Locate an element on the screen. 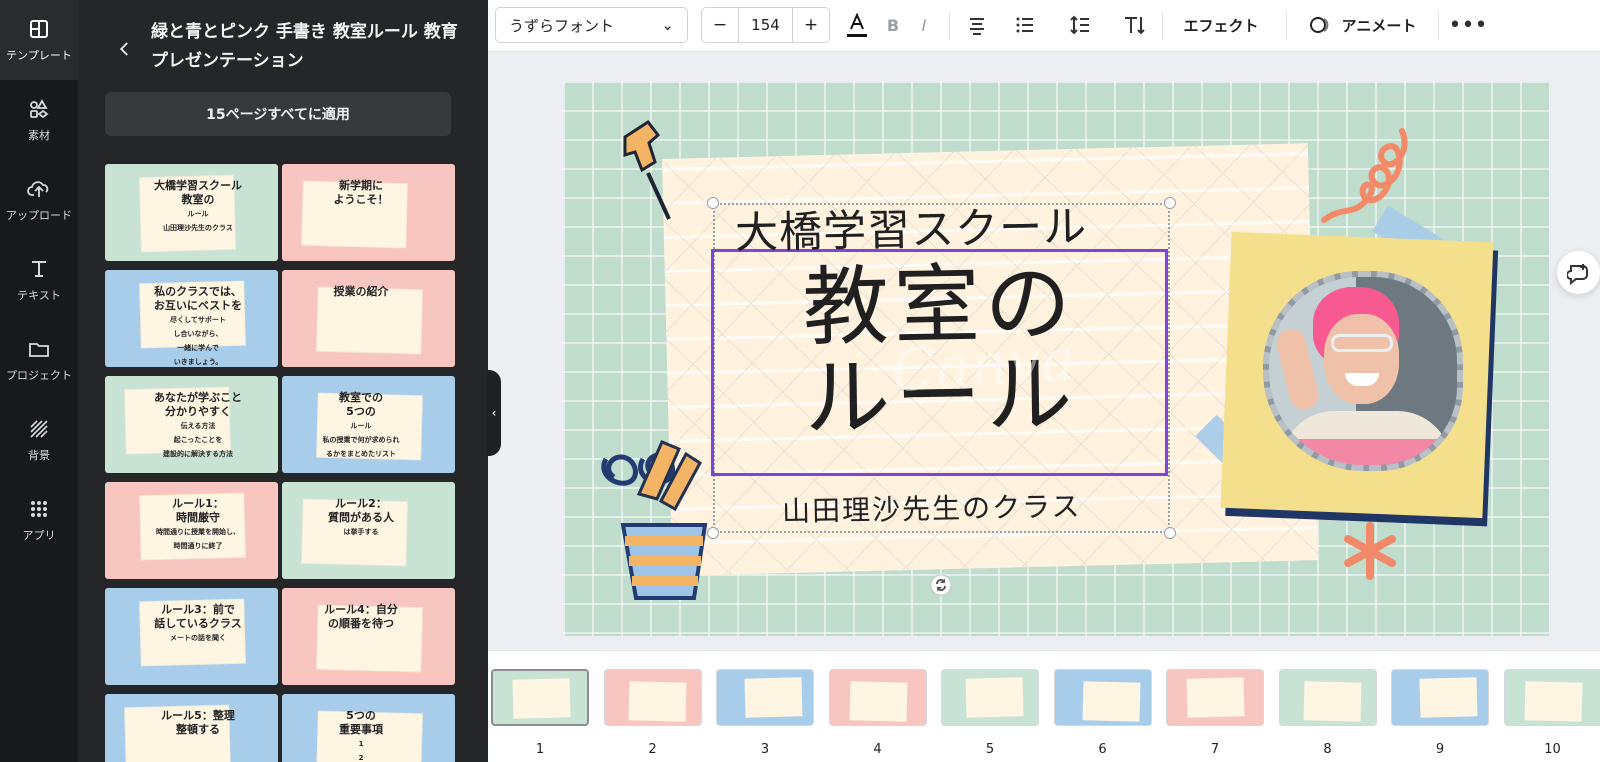  thumbnail-text: 私の授業で何が求められ is located at coordinates (361, 440).